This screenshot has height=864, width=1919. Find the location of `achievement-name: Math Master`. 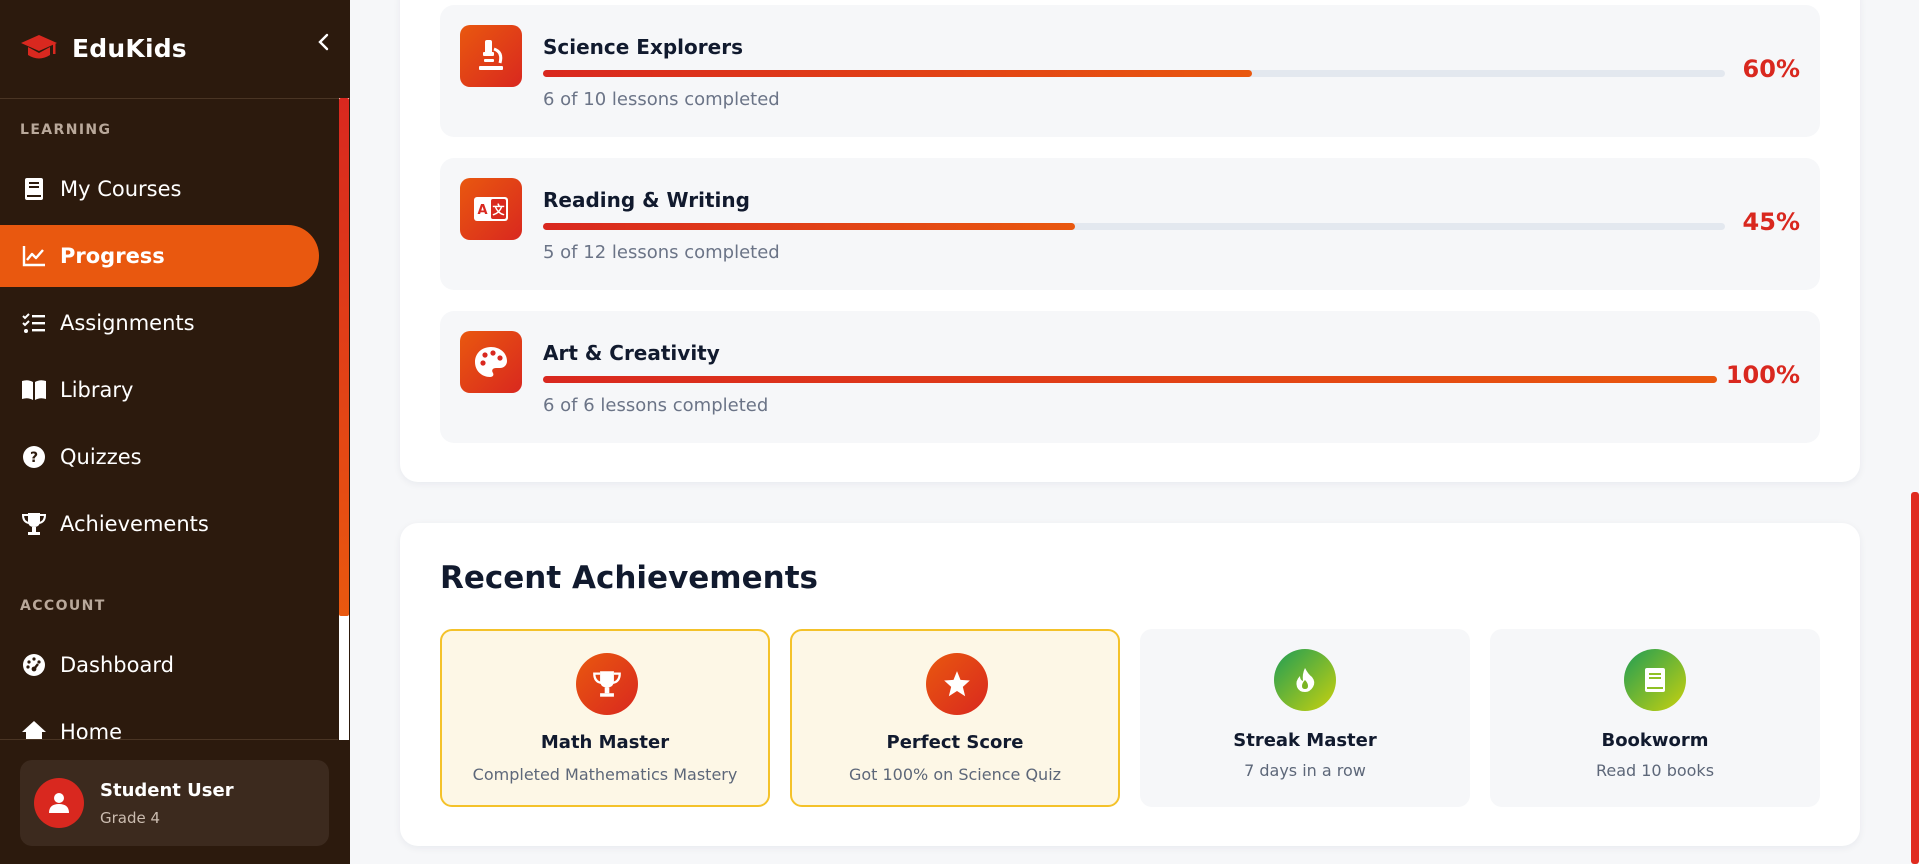

achievement-name: Math Master is located at coordinates (605, 742).